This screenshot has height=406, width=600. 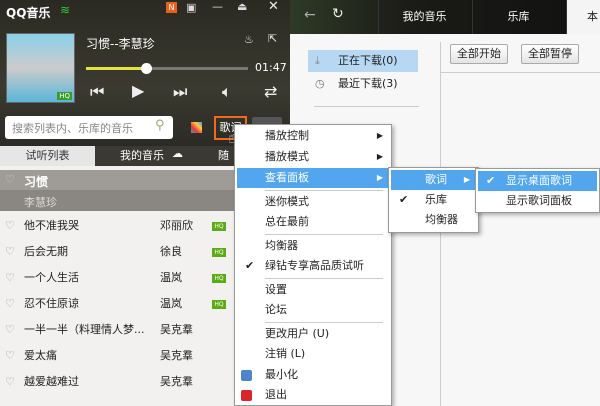 I want to click on refresh-icon: ↻, so click(x=338, y=14).